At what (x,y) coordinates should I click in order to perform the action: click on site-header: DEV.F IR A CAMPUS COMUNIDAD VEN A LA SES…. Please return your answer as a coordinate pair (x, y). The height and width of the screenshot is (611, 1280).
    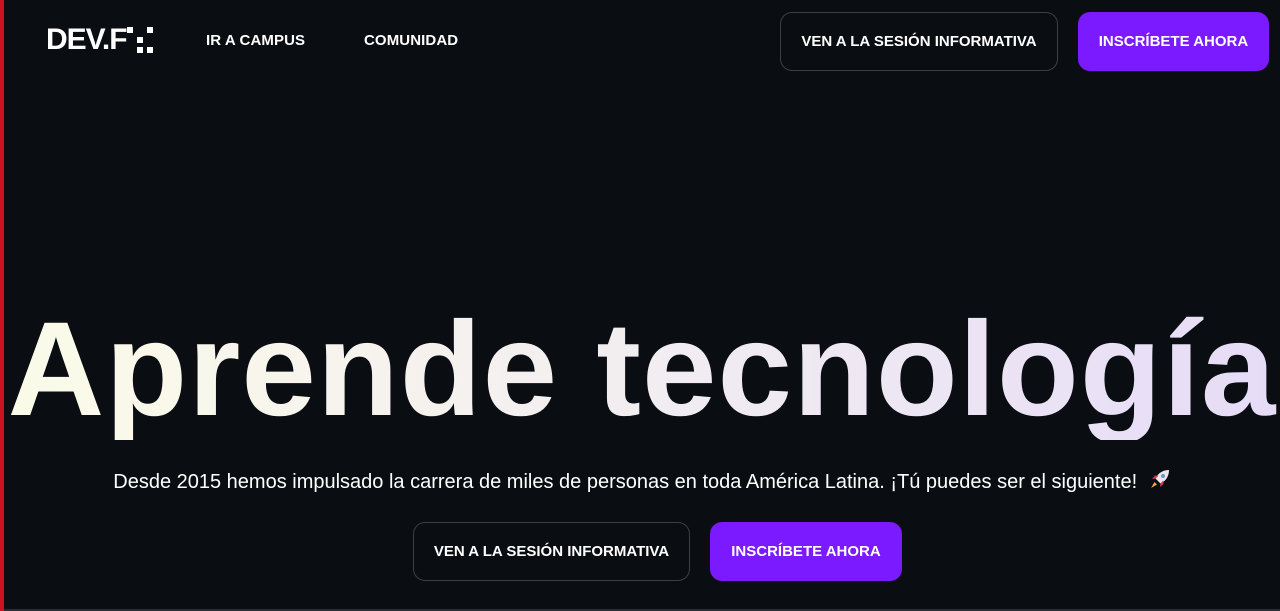
    Looking at the image, I should click on (642, 42).